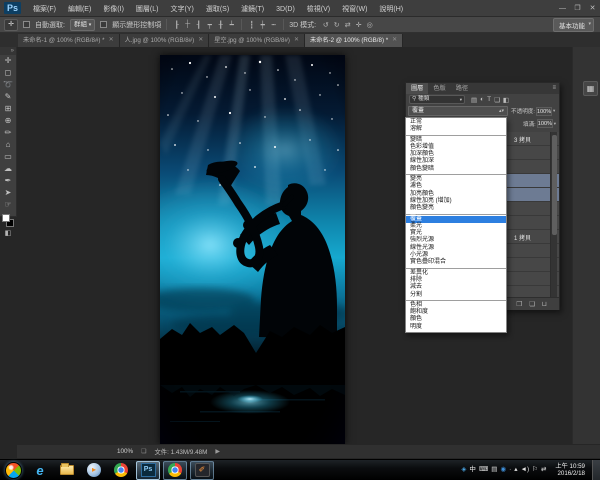  What do you see at coordinates (217, 9) in the screenshot?
I see `menu-item: 選取(S)` at bounding box center [217, 9].